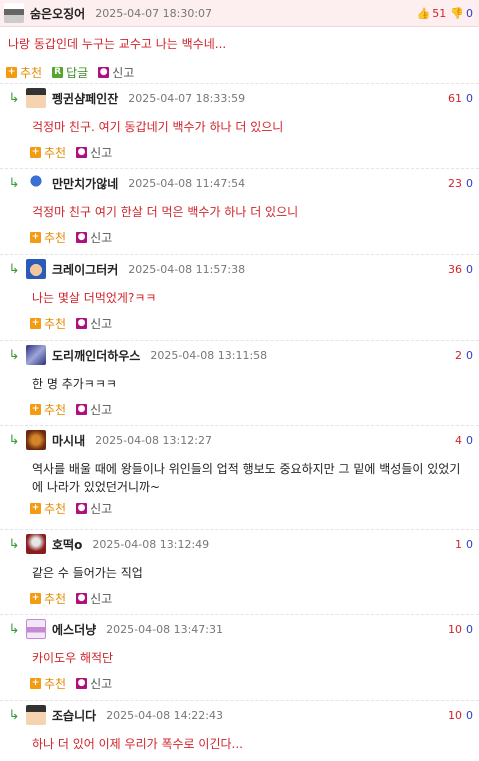 This screenshot has height=761, width=479. What do you see at coordinates (209, 355) in the screenshot?
I see `timestamp: 2025-04-08 13:11:58` at bounding box center [209, 355].